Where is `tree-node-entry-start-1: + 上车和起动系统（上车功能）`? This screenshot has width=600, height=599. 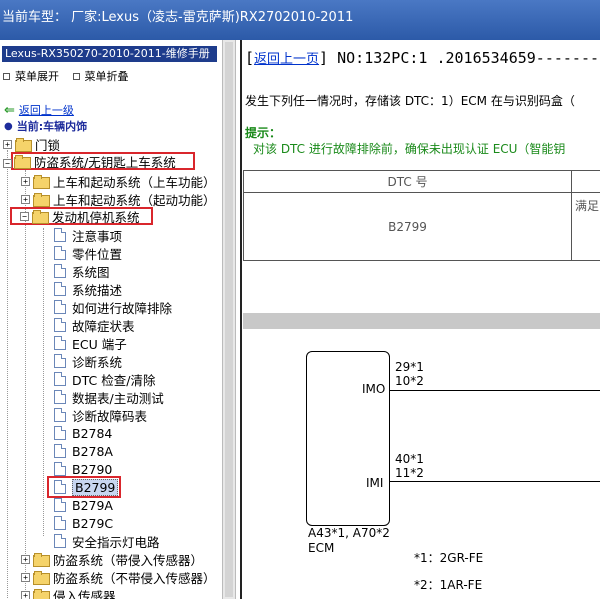 tree-node-entry-start-1: + 上车和起动系统（上车功能） is located at coordinates (118, 181).